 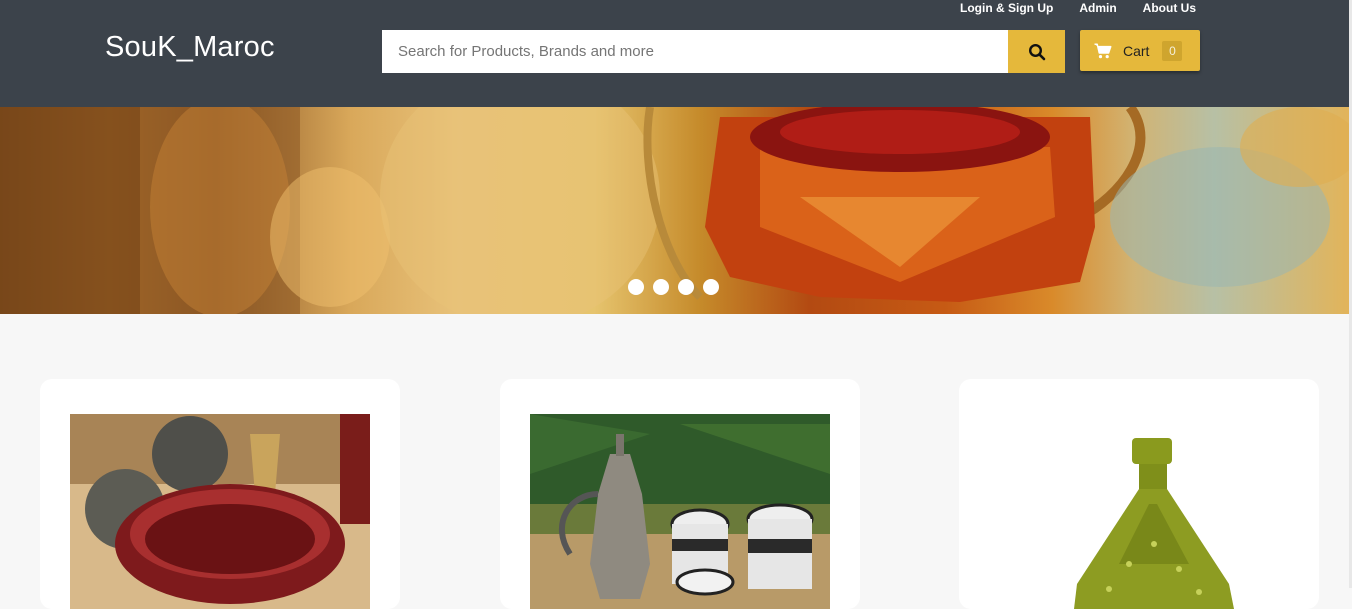 What do you see at coordinates (1097, 8) in the screenshot?
I see `admin-link: Admin` at bounding box center [1097, 8].